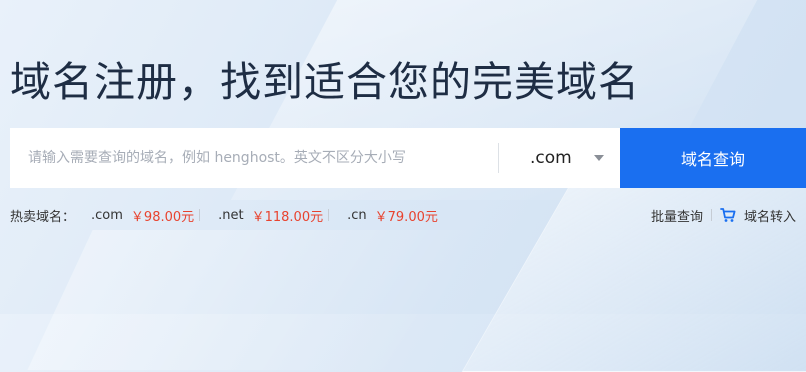  What do you see at coordinates (254, 158) in the screenshot?
I see `domain-search-input` at bounding box center [254, 158].